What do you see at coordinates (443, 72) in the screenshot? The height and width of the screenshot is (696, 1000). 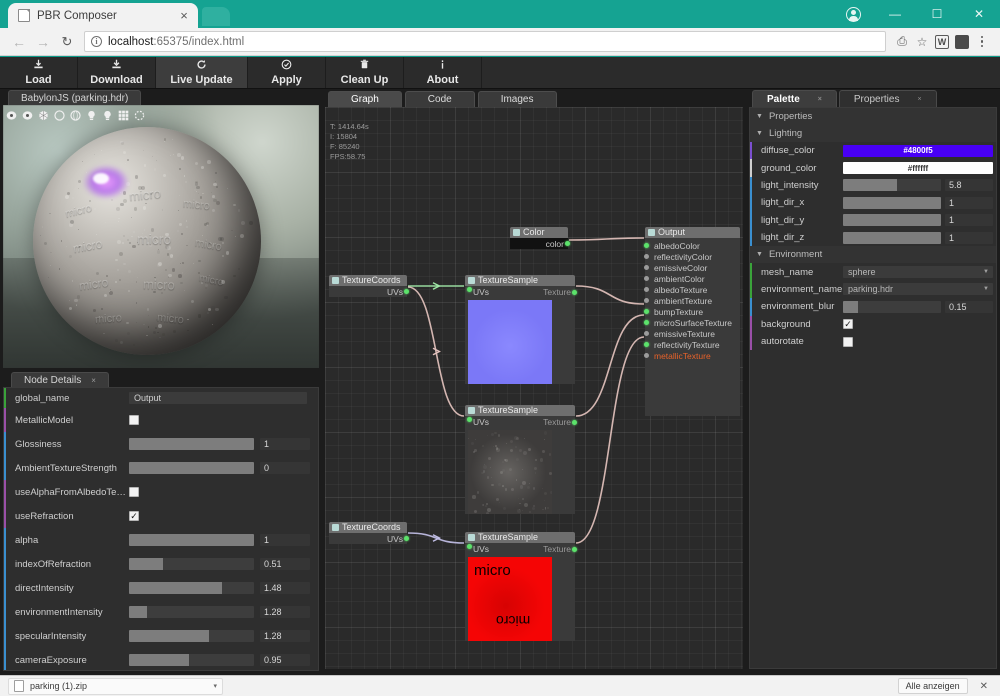 I see `toolbar-button-about: About` at bounding box center [443, 72].